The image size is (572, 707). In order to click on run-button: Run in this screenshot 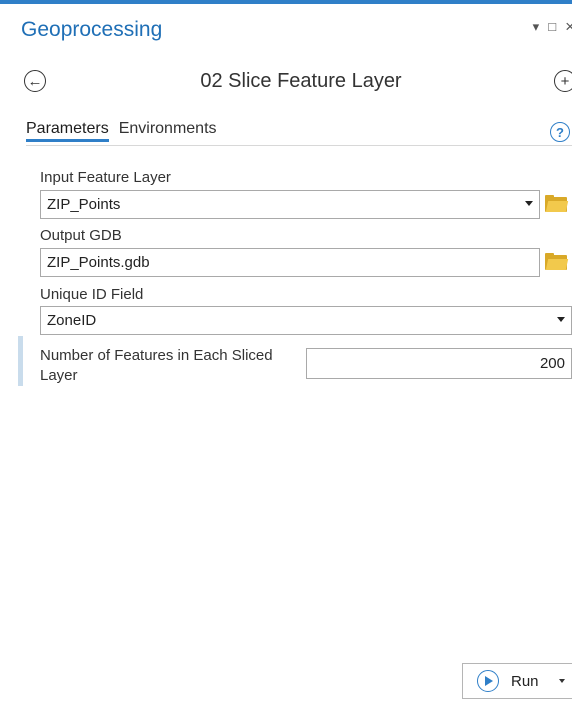, I will do `click(517, 681)`.